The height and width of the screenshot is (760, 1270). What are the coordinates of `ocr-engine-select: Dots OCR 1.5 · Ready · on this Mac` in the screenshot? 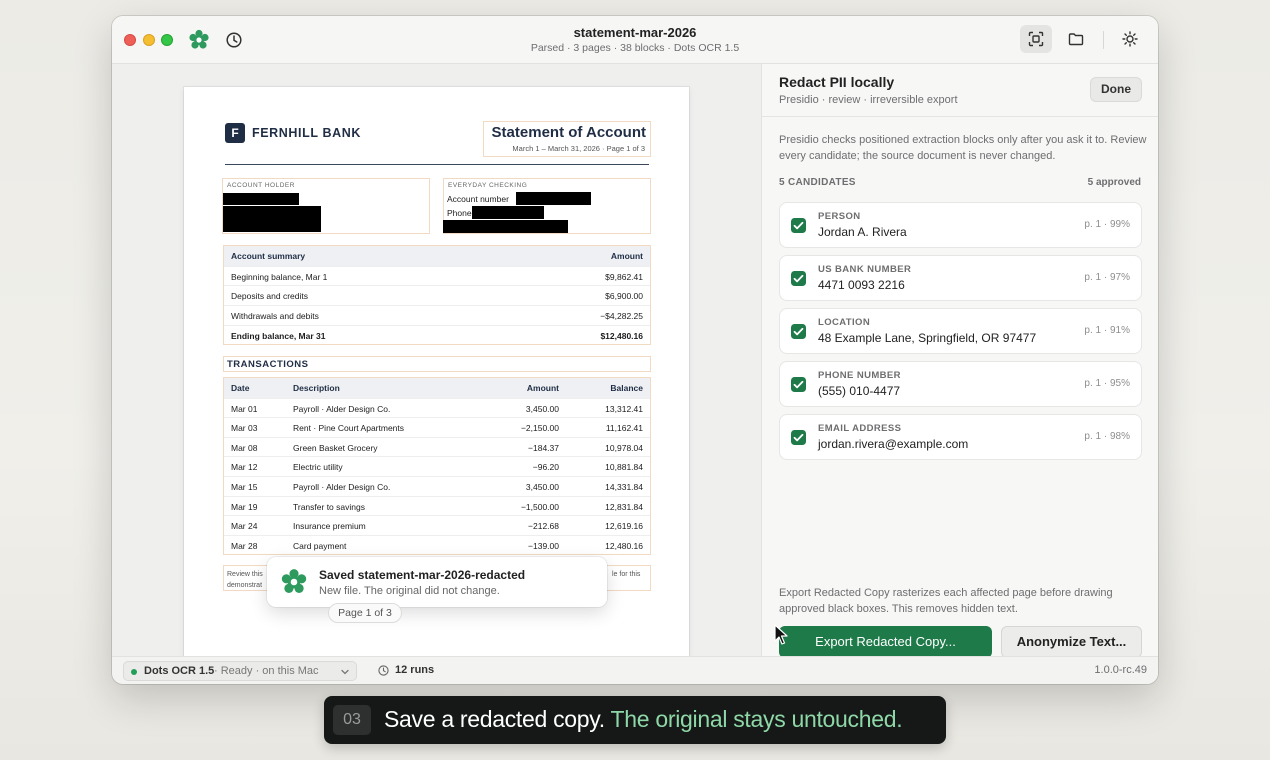 It's located at (240, 671).